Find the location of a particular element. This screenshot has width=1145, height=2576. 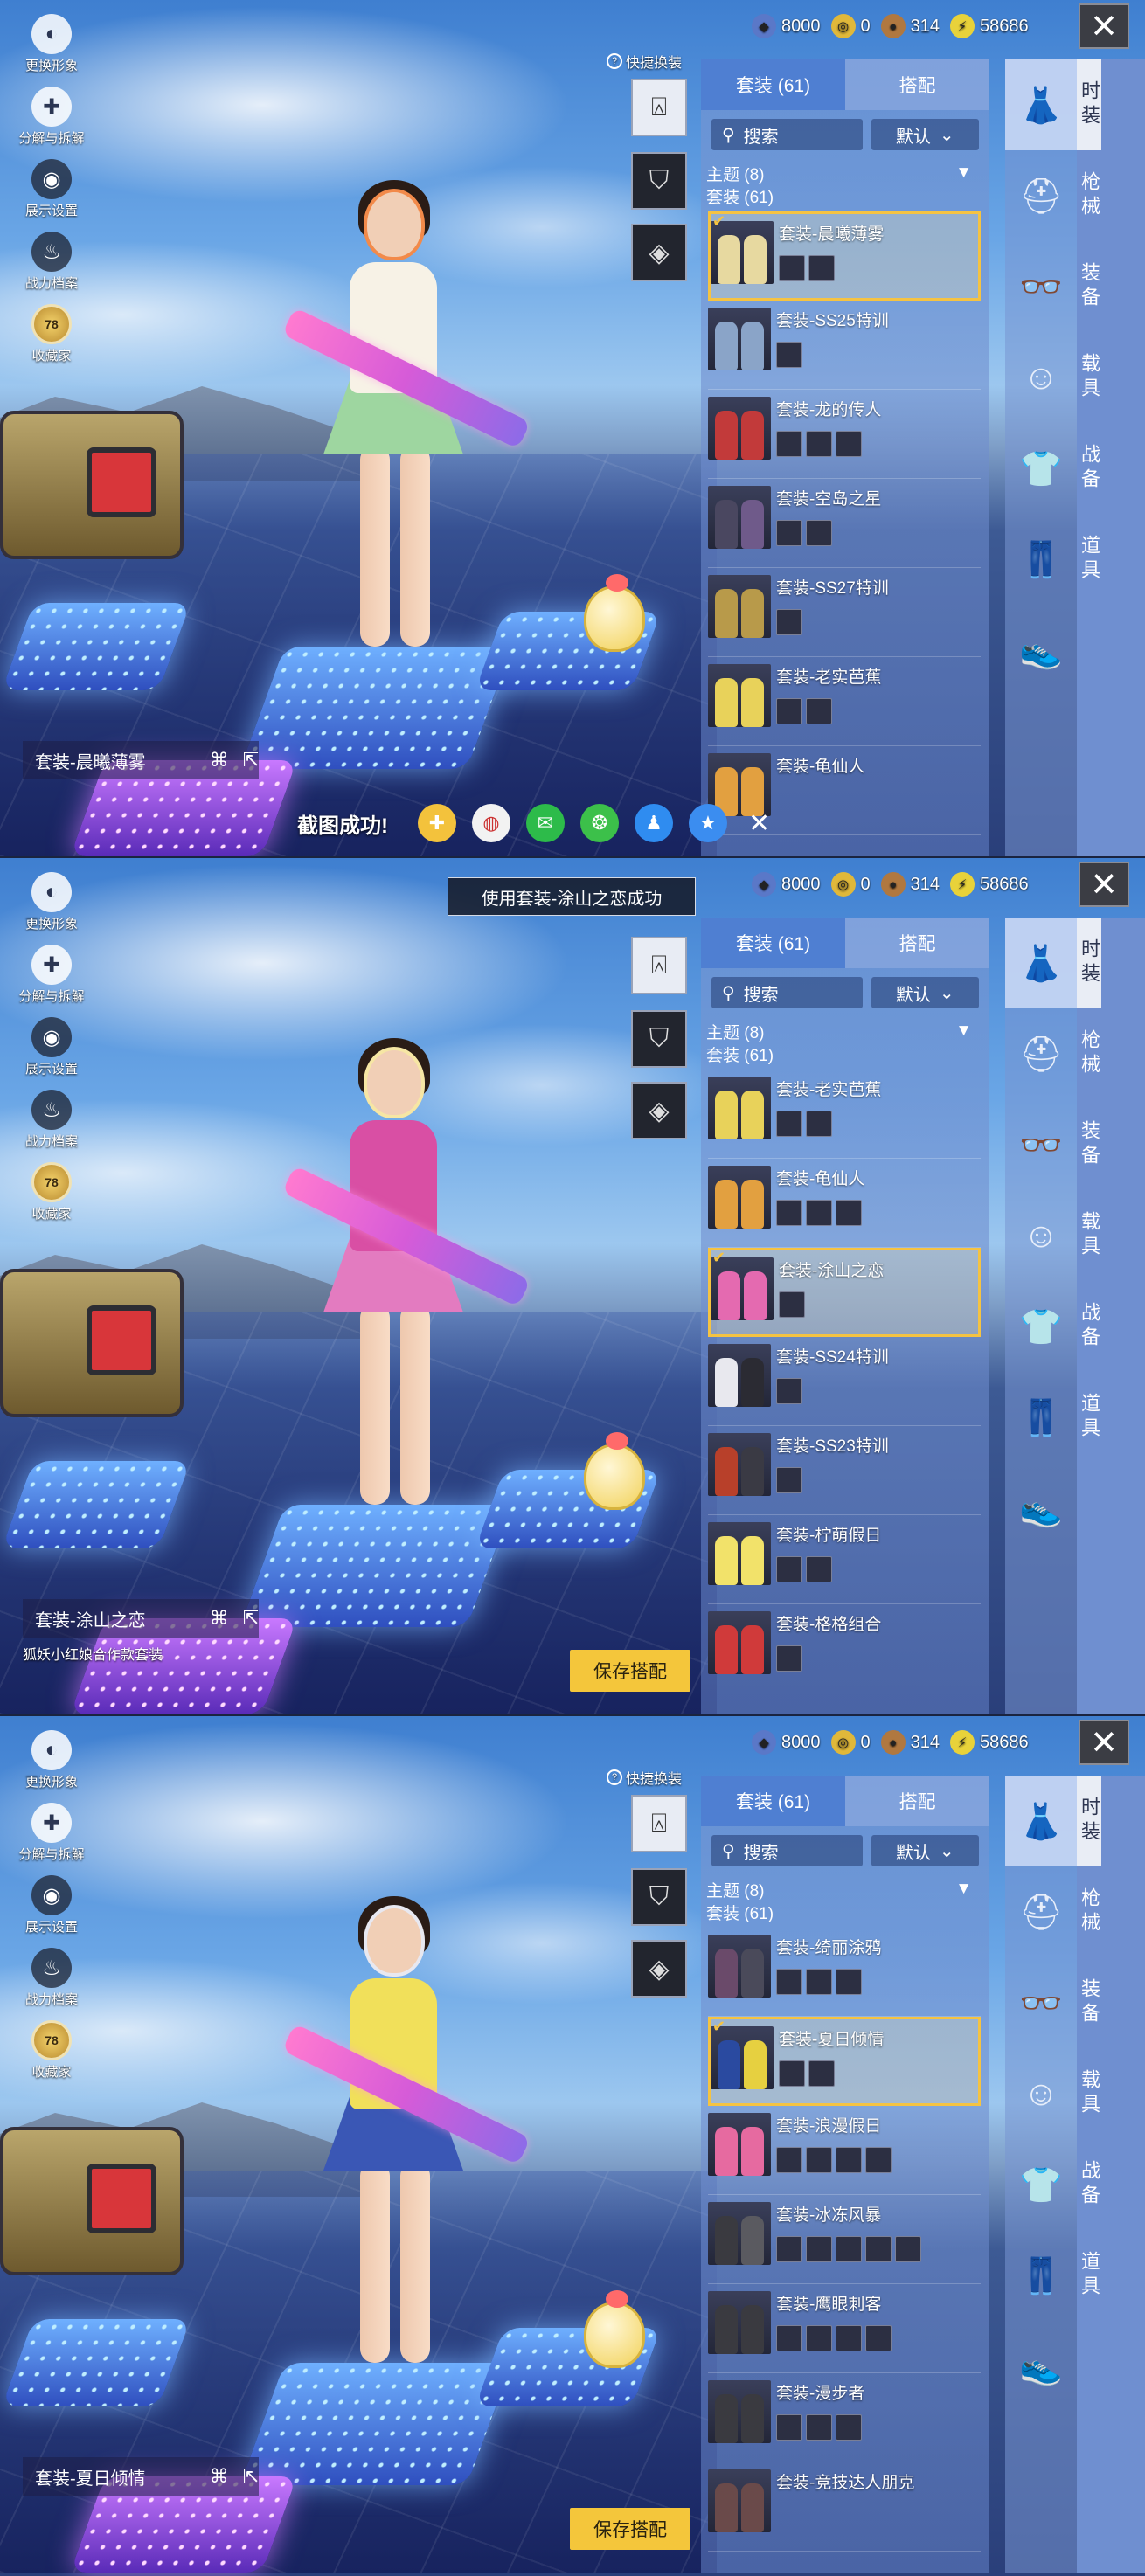

wechat-icon: ✉ is located at coordinates (545, 823).